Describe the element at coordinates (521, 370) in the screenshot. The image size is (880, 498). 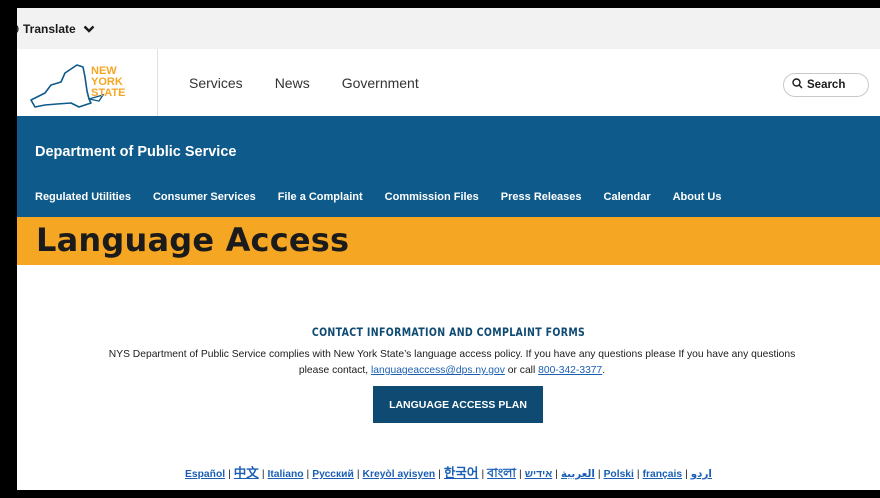
I see `body-line-2-mid: or call` at that location.